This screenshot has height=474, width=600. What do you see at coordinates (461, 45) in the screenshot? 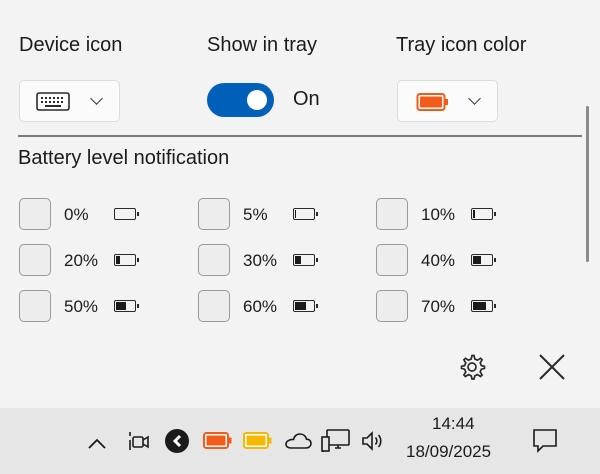
I see `tray-icon-color-header: Tray icon color` at bounding box center [461, 45].